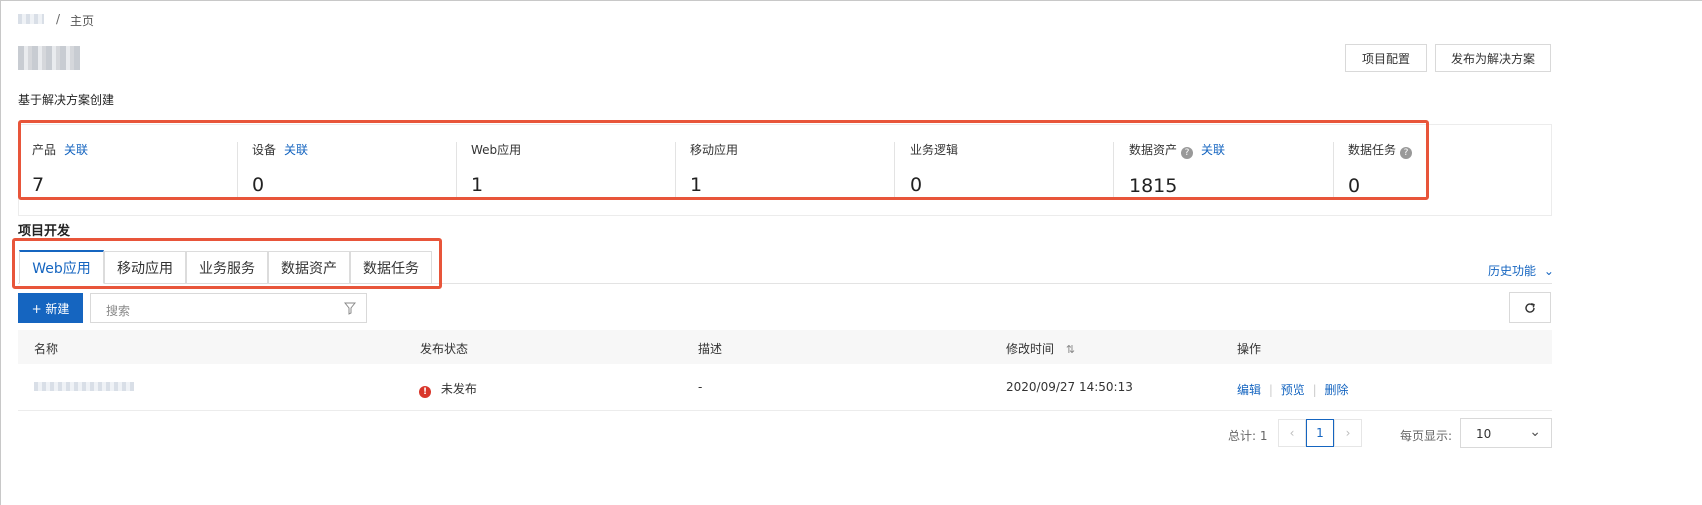 Image resolution: width=1702 pixels, height=505 pixels. Describe the element at coordinates (700, 387) in the screenshot. I see `row-description: -` at that location.